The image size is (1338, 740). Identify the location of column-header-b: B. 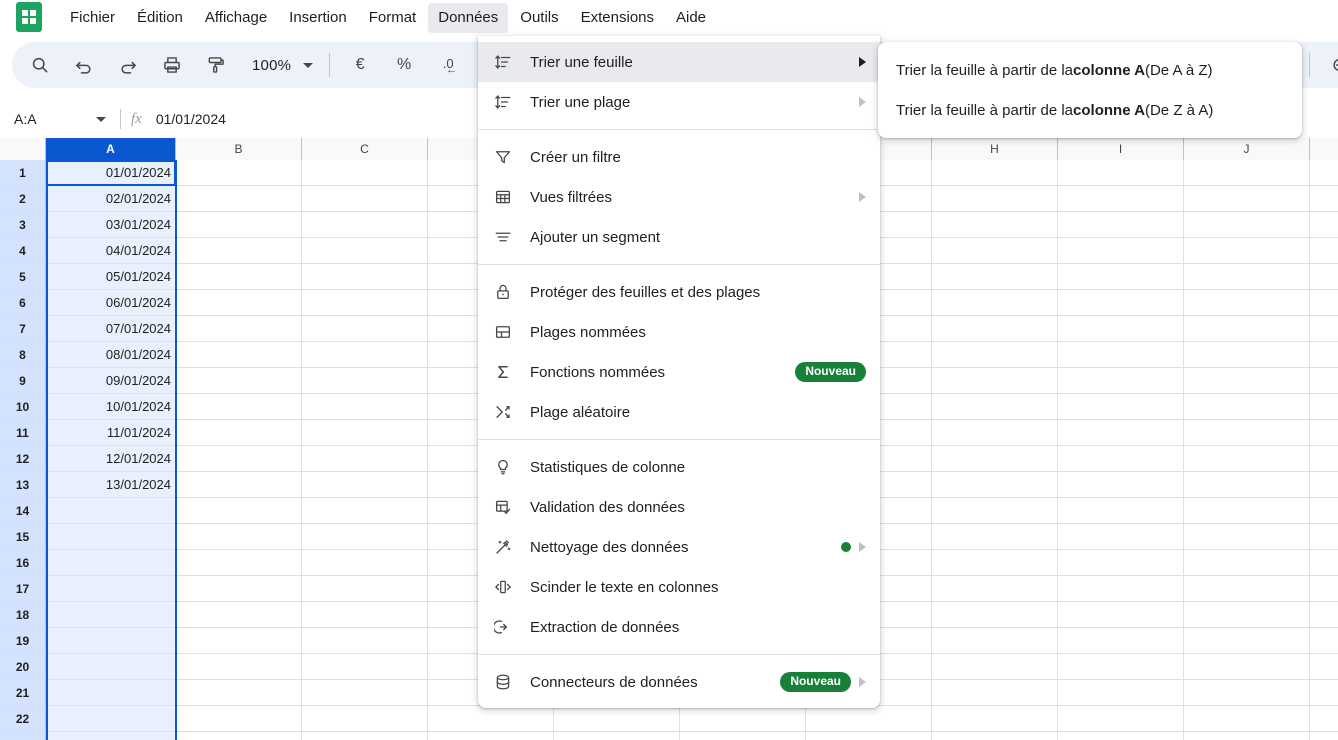
(239, 149).